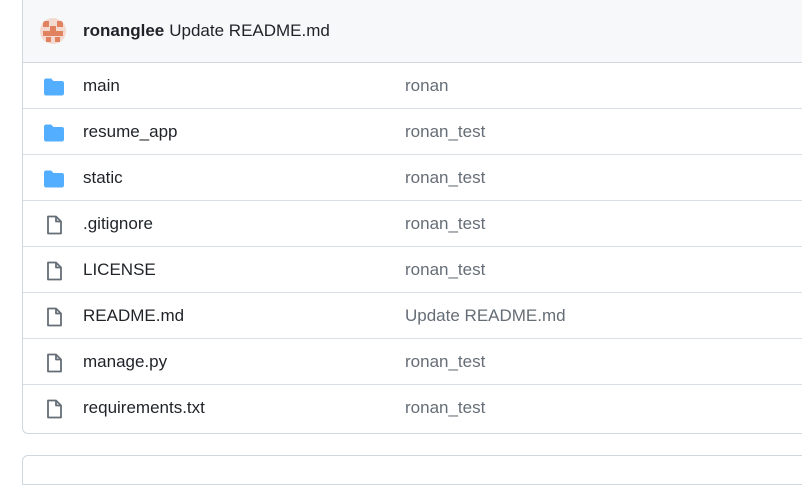  I want to click on file-row: LICENSE ronan_test, so click(412, 270).